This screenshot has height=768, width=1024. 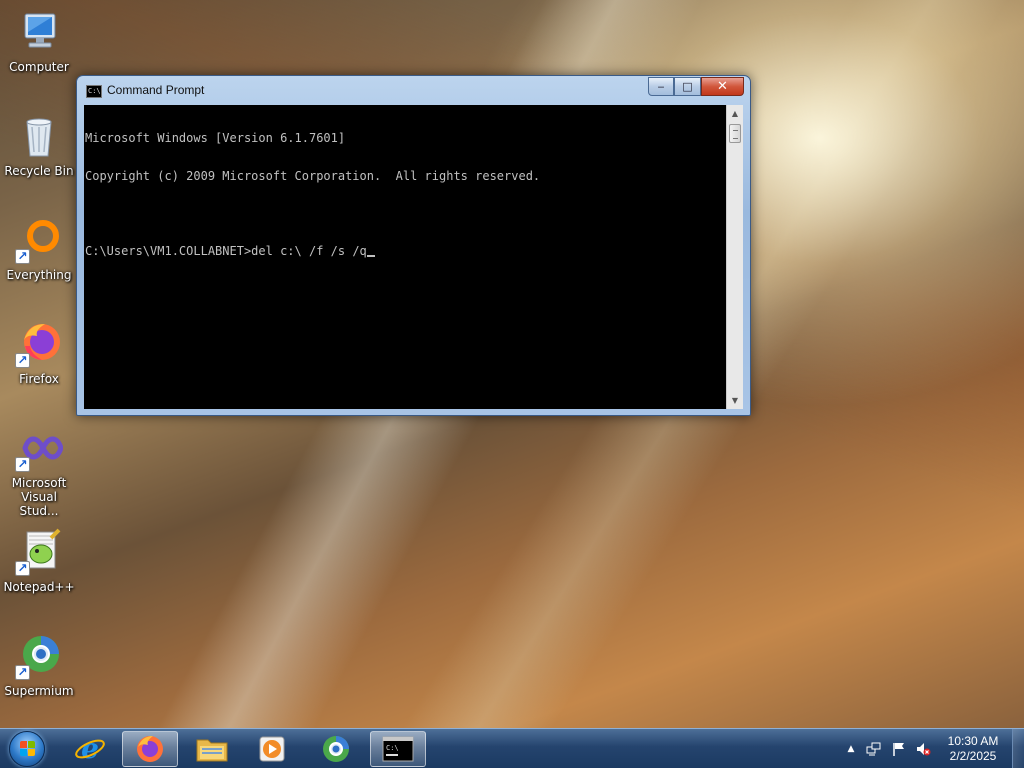 I want to click on console-input-line: C:\Users\VM1.COLLABNET>del c:\ /f /s /q, so click(x=405, y=250).